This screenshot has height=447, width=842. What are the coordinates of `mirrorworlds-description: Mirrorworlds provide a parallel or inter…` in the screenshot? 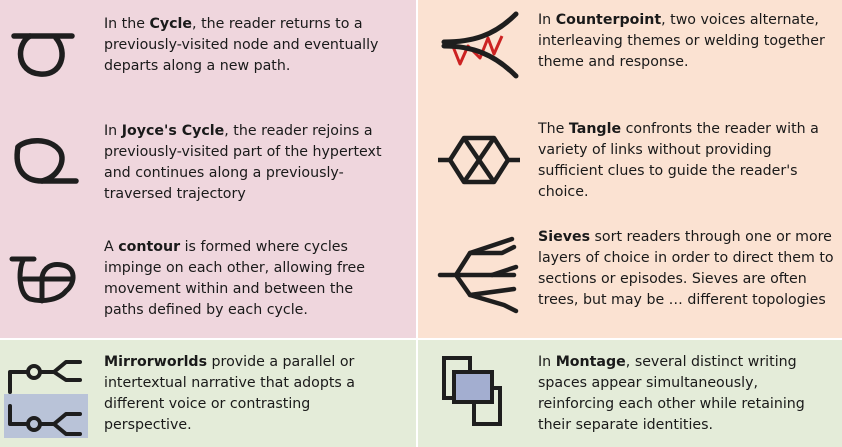 It's located at (229, 393).